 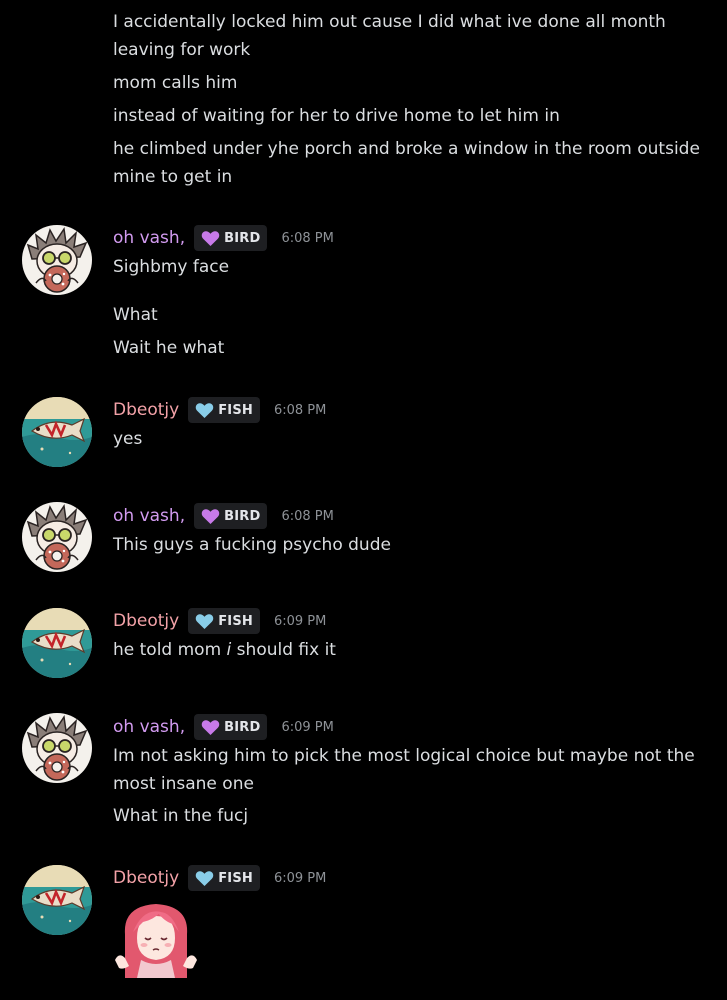 I want to click on message-line: mom calls him, so click(x=175, y=83).